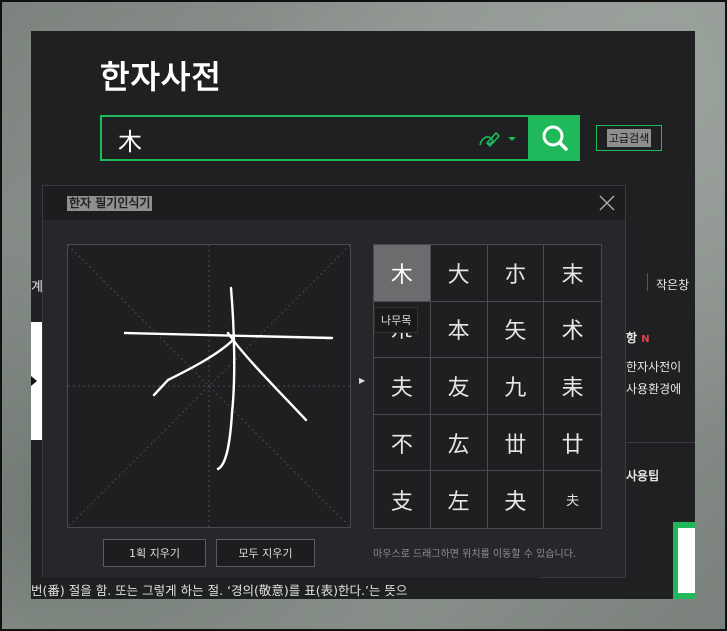 This screenshot has height=631, width=727. Describe the element at coordinates (645, 339) in the screenshot. I see `new-badge: N` at that location.